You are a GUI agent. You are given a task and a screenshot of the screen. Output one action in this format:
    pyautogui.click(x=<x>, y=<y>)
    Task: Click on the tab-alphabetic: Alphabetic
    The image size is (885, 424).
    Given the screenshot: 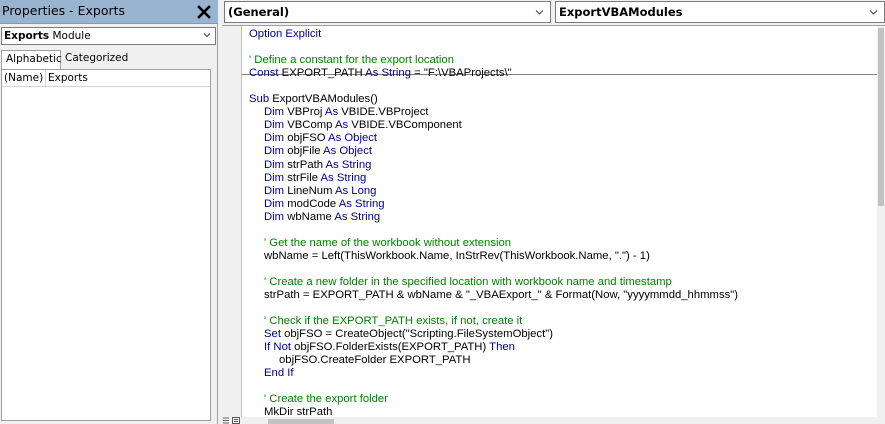 What is the action you would take?
    pyautogui.click(x=31, y=59)
    